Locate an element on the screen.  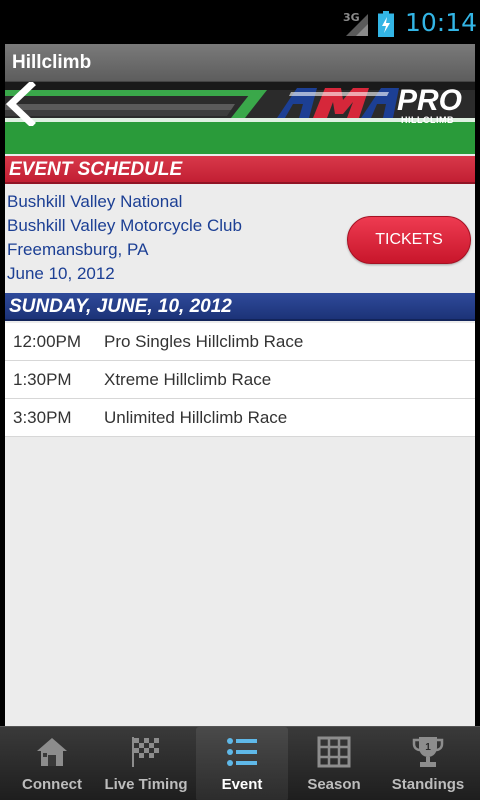
logo-hillclimb-text: HILLCLIMB is located at coordinates (427, 120).